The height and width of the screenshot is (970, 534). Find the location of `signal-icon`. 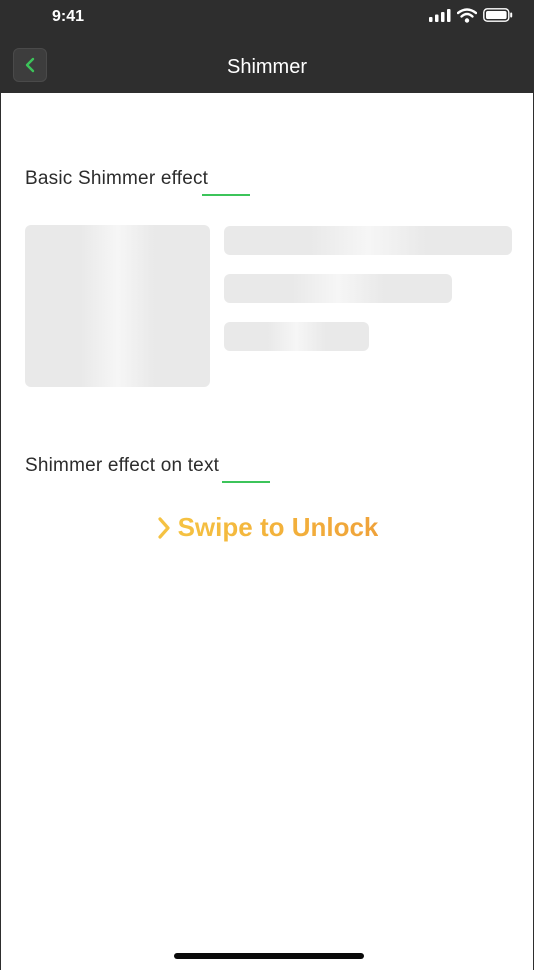

signal-icon is located at coordinates (440, 15).